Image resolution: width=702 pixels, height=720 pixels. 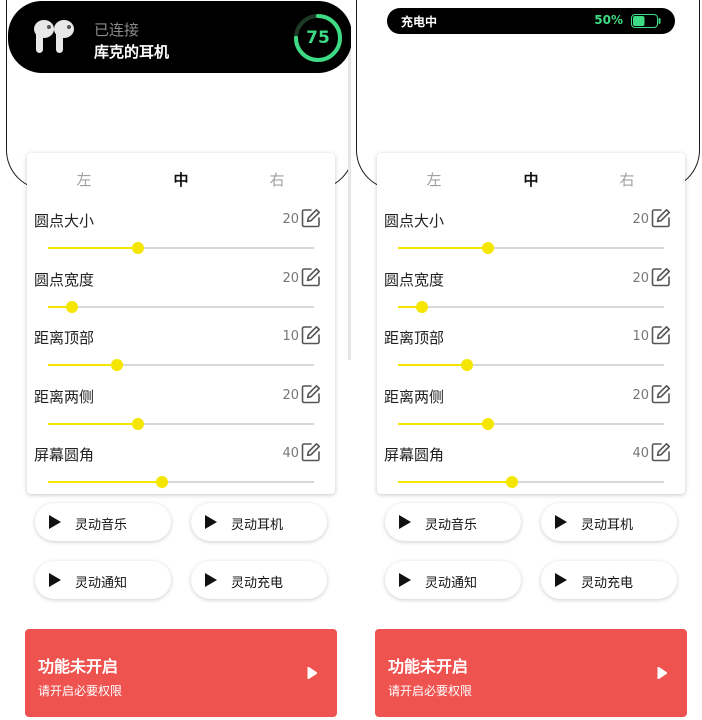 I want to click on charging-island: 充电中 50%, so click(x=531, y=21).